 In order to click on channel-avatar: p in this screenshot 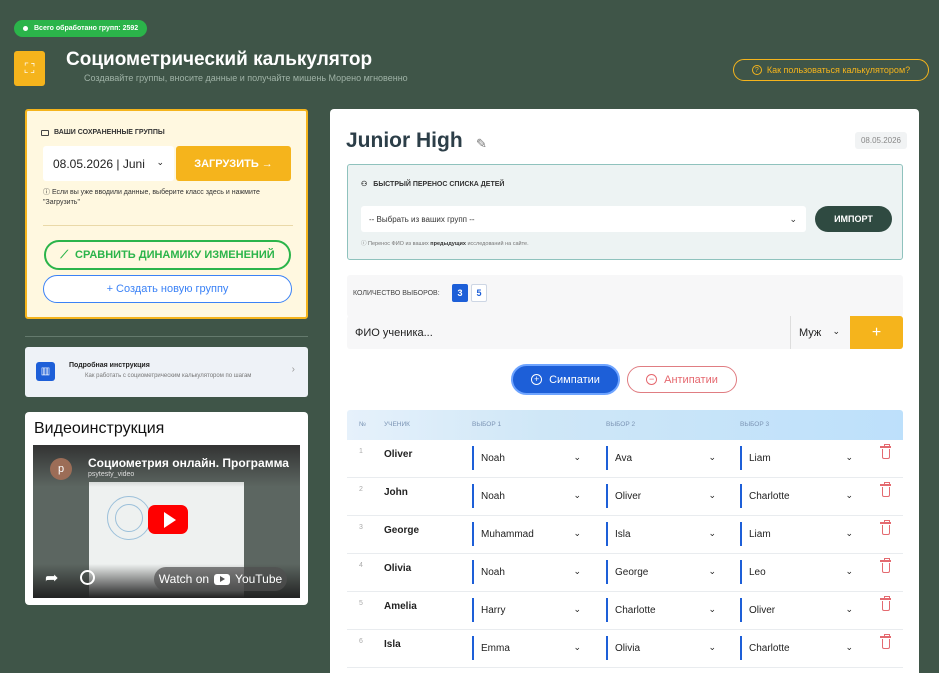, I will do `click(61, 469)`.